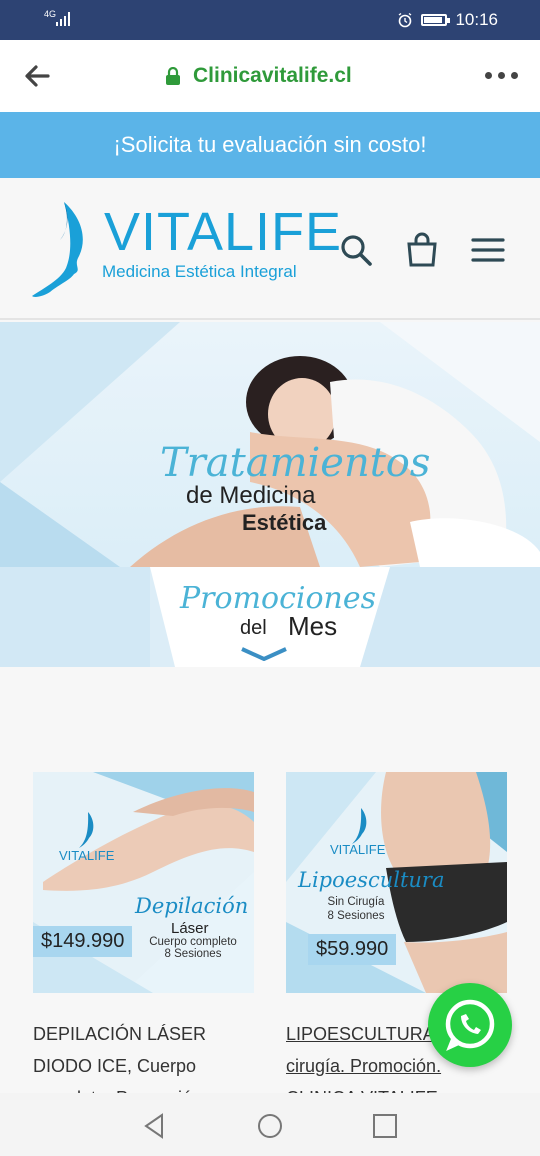 The width and height of the screenshot is (540, 1156). Describe the element at coordinates (371, 880) in the screenshot. I see `card-script-title: Lipoescultura` at that location.